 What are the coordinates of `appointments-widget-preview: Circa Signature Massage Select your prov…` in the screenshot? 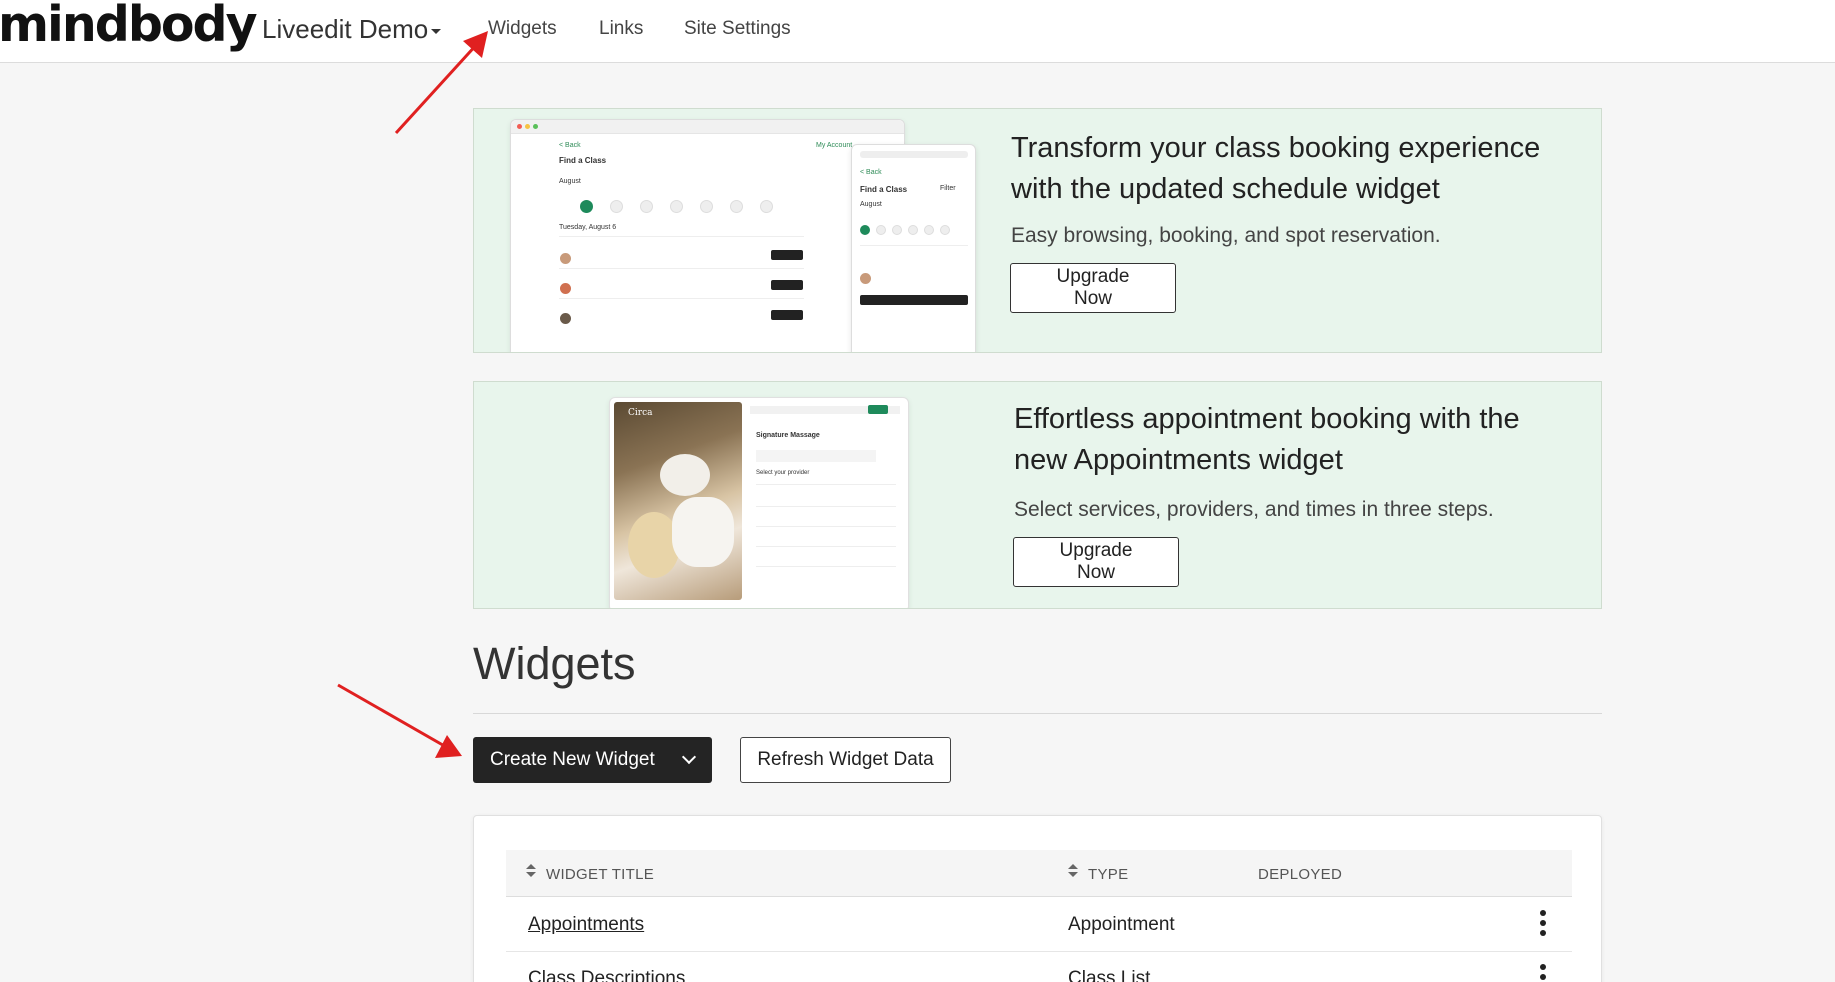 It's located at (759, 502).